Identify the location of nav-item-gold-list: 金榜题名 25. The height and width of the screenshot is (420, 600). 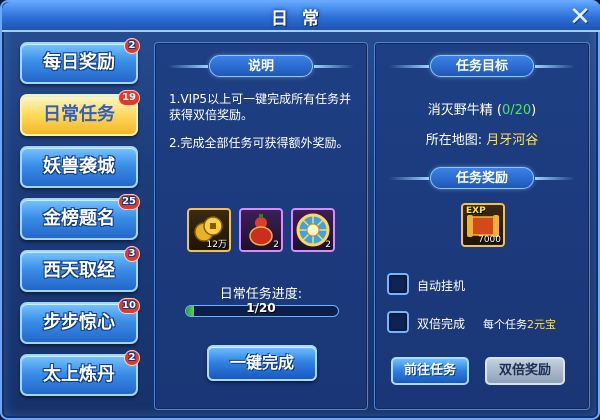
(80, 217).